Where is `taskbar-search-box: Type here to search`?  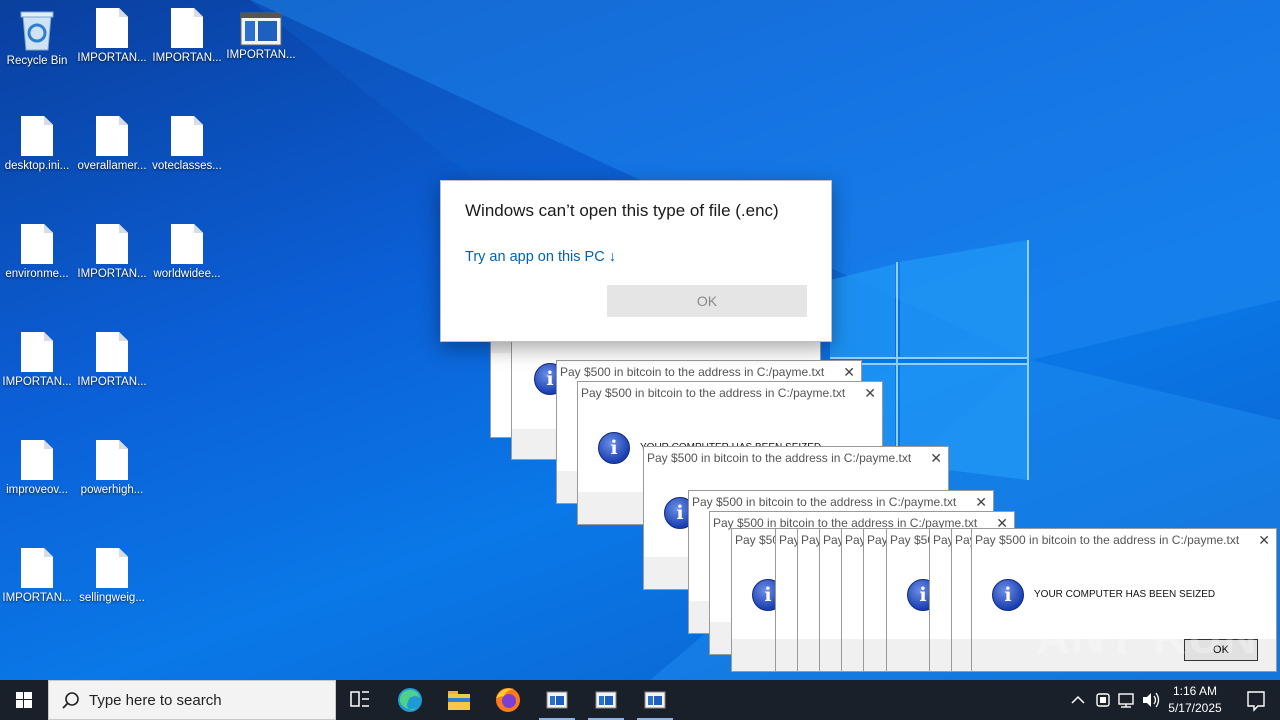 taskbar-search-box: Type here to search is located at coordinates (192, 700).